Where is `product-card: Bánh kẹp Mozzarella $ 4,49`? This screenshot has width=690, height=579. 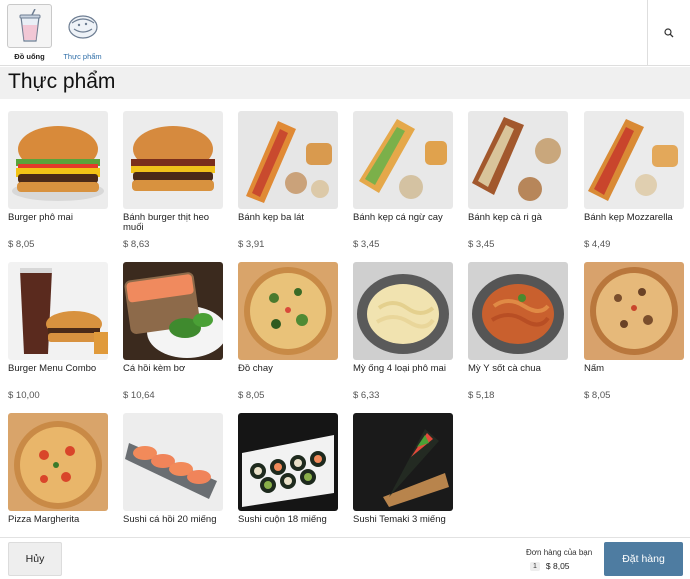
product-card: Bánh kẹp Mozzarella $ 4,49 is located at coordinates (634, 183).